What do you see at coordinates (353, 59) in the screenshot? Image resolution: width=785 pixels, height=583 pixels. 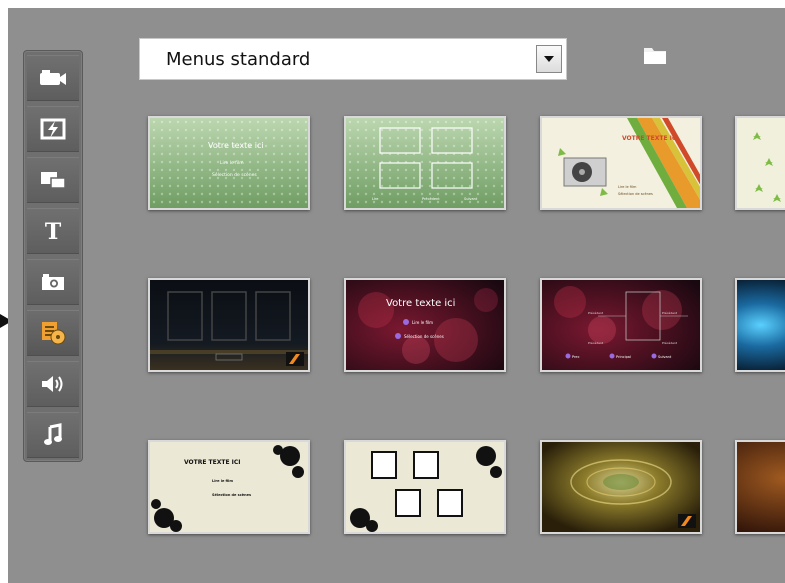 I see `menu-category-select: Menus standard` at bounding box center [353, 59].